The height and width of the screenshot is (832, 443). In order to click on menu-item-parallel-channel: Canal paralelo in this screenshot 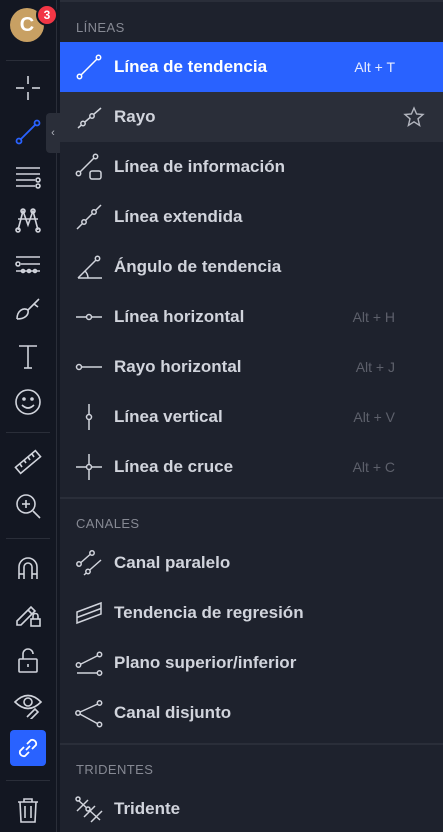, I will do `click(251, 563)`.